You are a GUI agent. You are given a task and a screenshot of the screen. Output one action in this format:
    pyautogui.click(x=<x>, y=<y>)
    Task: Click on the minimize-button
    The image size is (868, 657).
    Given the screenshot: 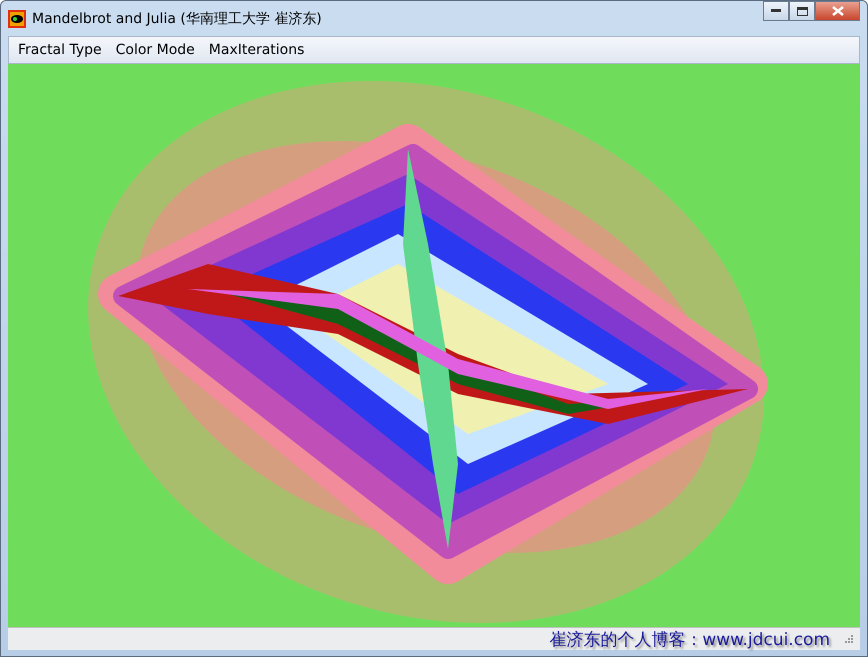 What is the action you would take?
    pyautogui.click(x=776, y=11)
    